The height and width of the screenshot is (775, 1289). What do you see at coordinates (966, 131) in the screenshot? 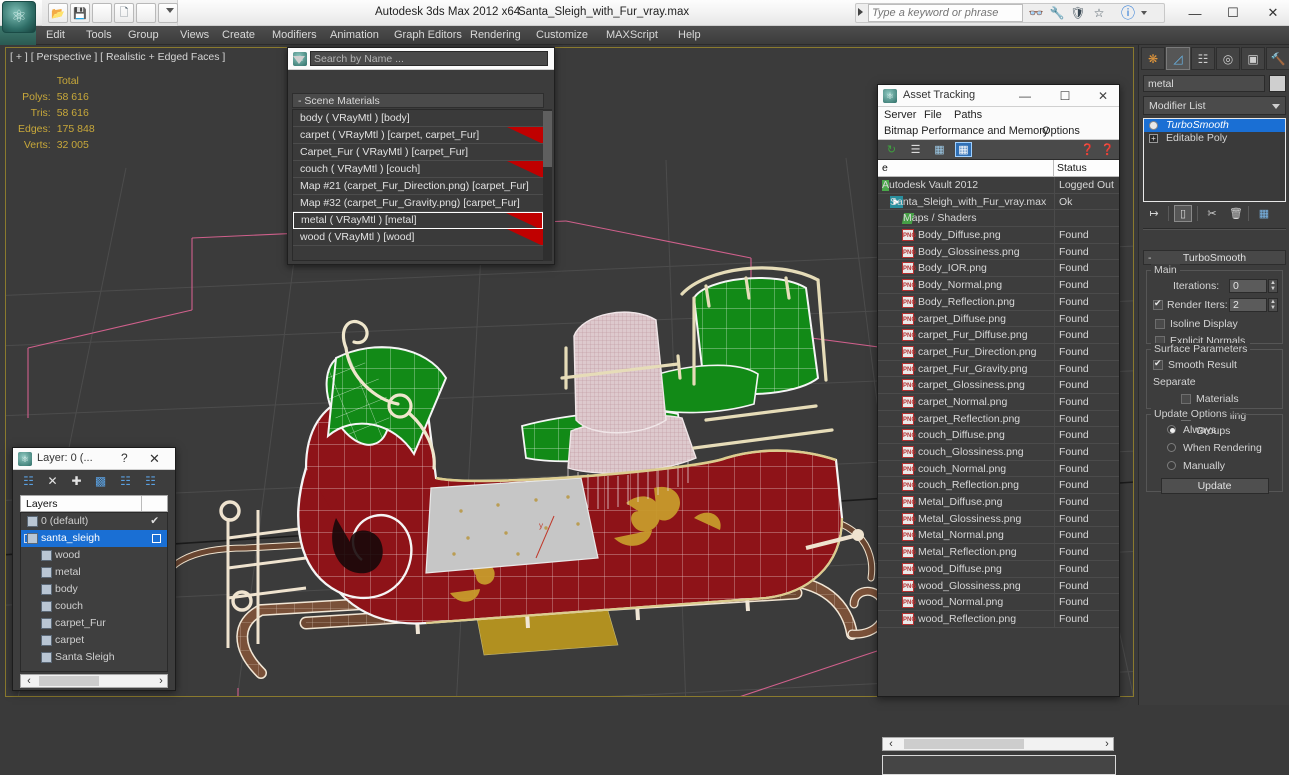
I see `menu-bitmap-performance: Bitmap Performance and Memory` at bounding box center [966, 131].